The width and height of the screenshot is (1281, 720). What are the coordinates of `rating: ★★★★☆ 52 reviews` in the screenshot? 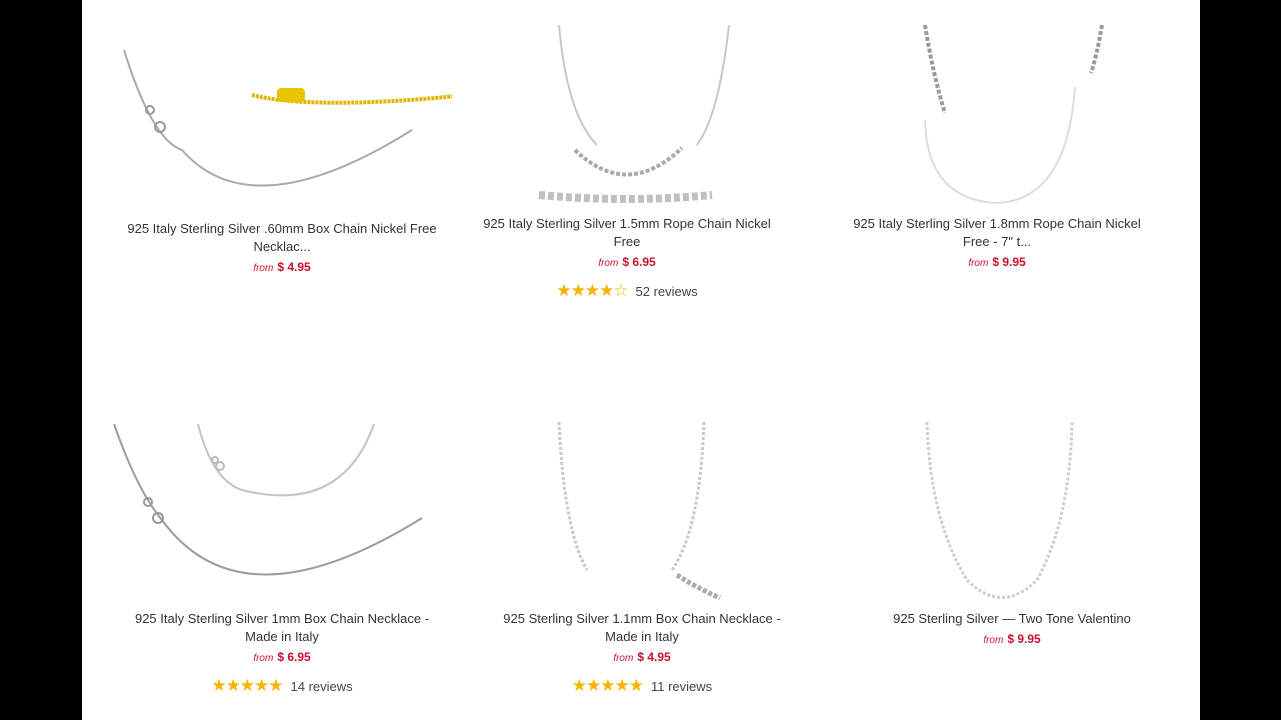 It's located at (627, 291).